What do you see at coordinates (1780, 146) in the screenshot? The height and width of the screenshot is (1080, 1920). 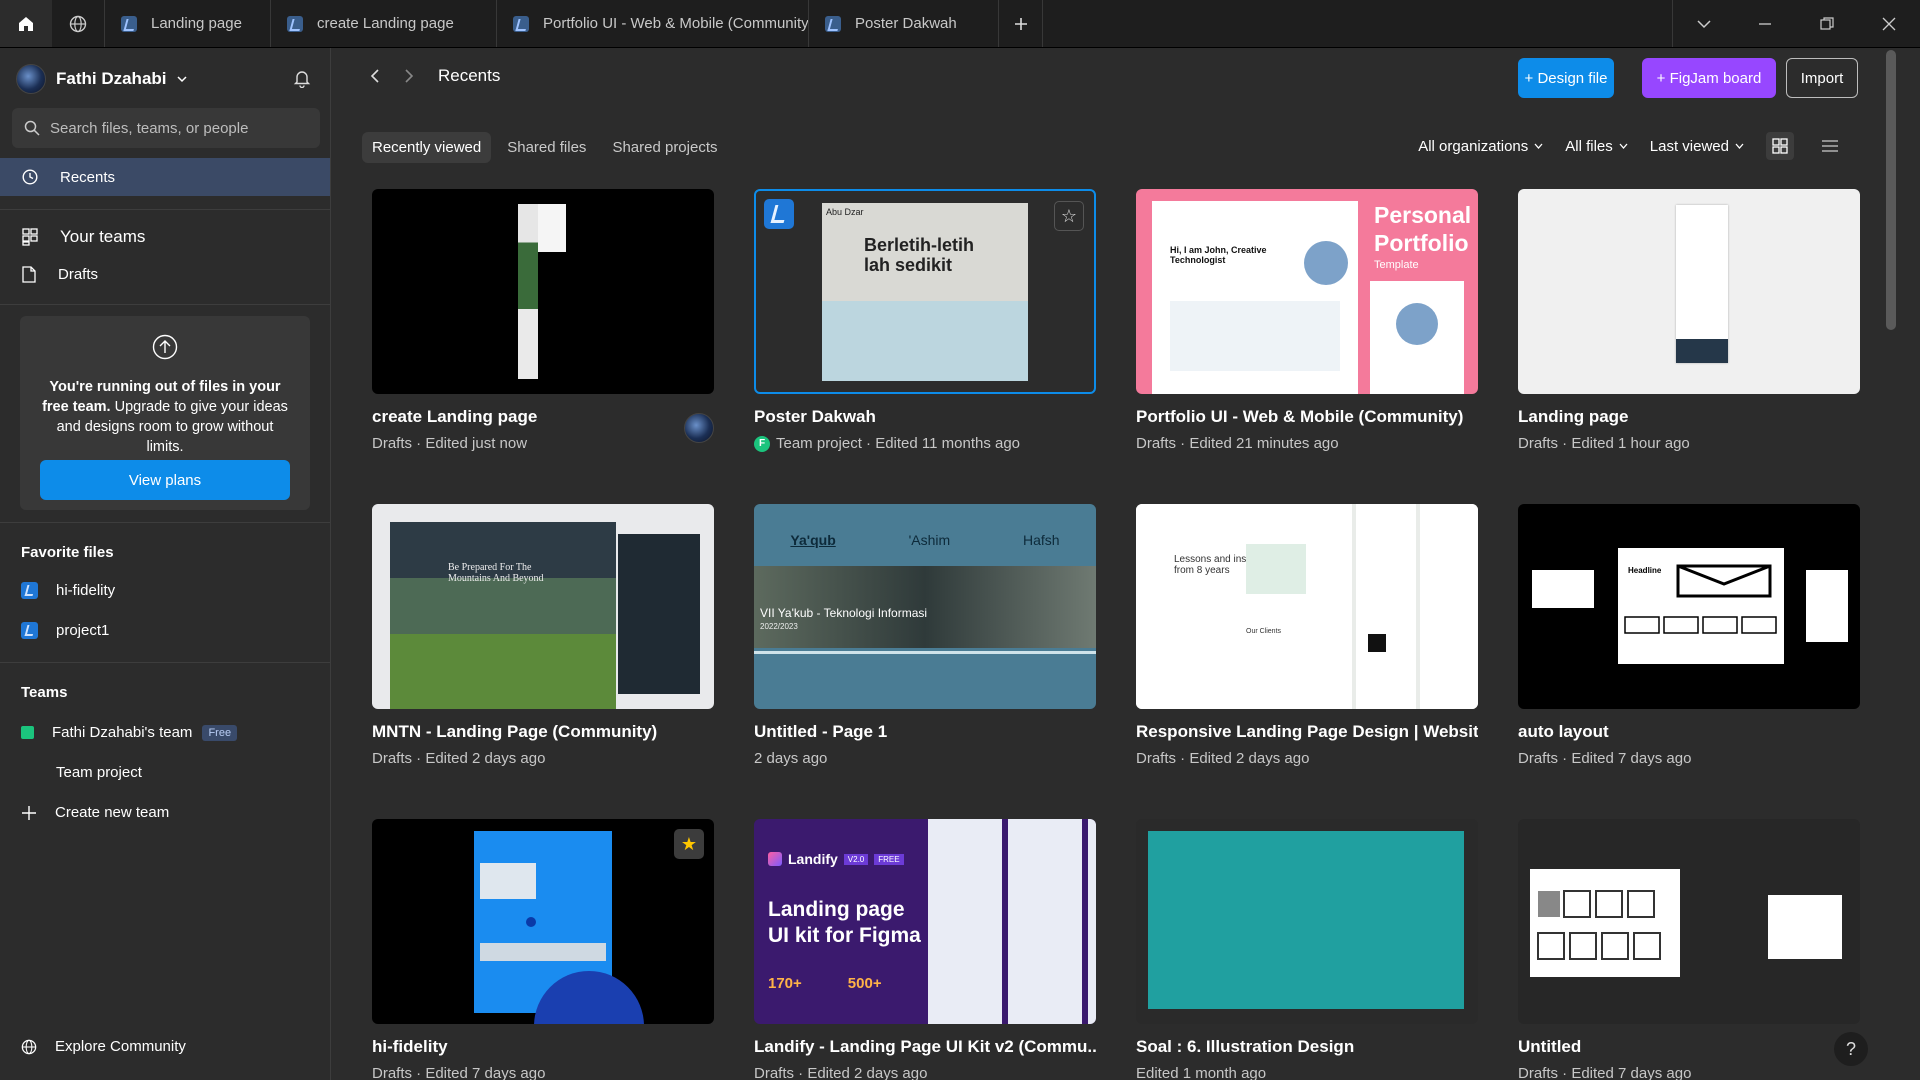 I see `grid-view-button` at bounding box center [1780, 146].